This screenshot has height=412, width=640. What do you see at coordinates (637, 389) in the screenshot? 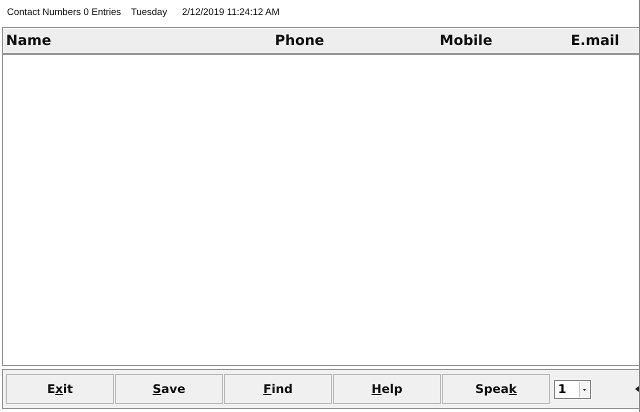
I see `arrow-icon` at bounding box center [637, 389].